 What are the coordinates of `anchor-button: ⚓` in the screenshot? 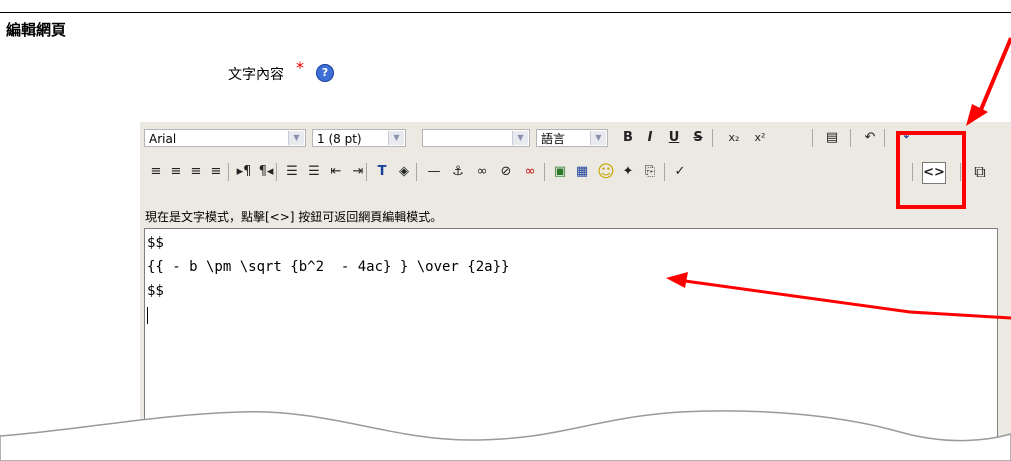 It's located at (458, 172).